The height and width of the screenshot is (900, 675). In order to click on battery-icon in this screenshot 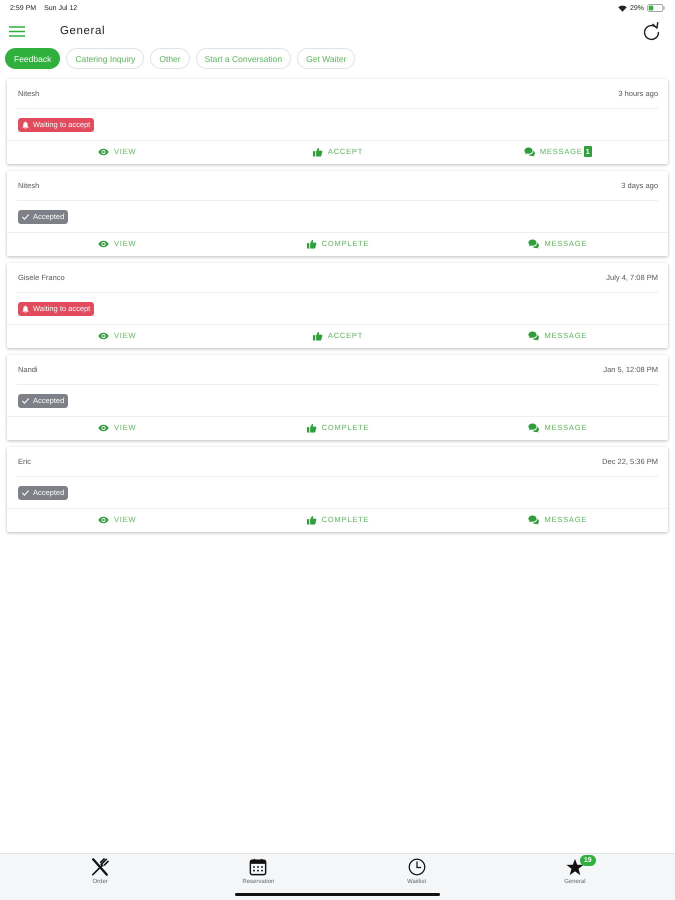, I will do `click(656, 8)`.